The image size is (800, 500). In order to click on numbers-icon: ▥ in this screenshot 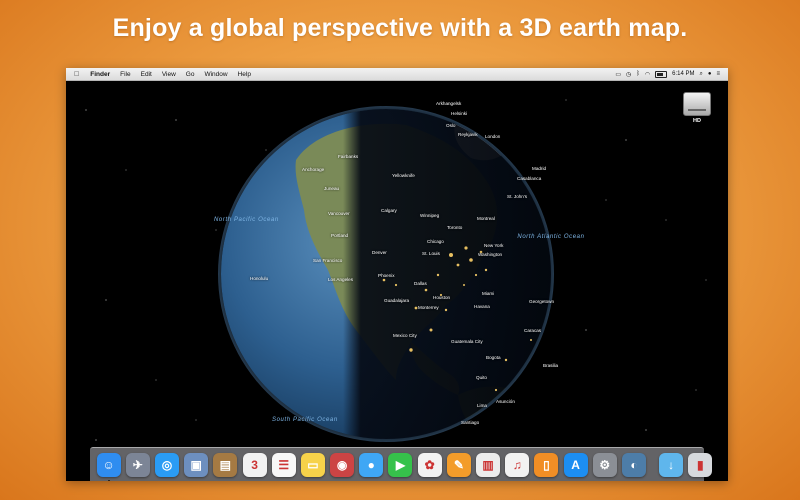, I will do `click(488, 464)`.